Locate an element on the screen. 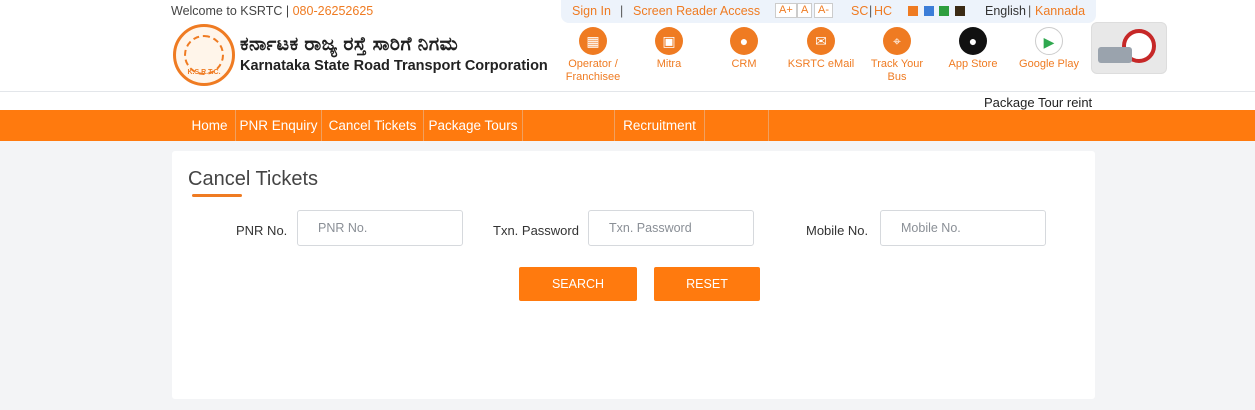 The width and height of the screenshot is (1255, 410). quicklink-label: Operator / Franchisee is located at coordinates (593, 70).